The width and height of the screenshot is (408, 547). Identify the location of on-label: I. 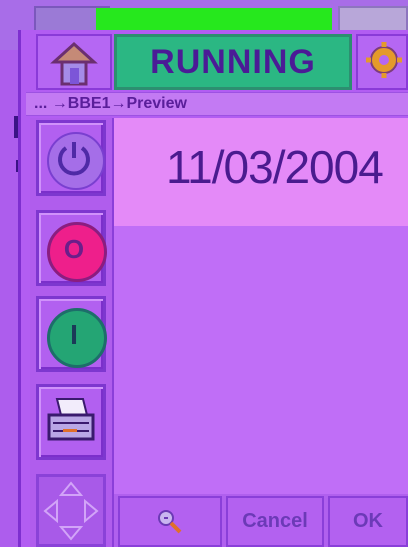
(74, 334).